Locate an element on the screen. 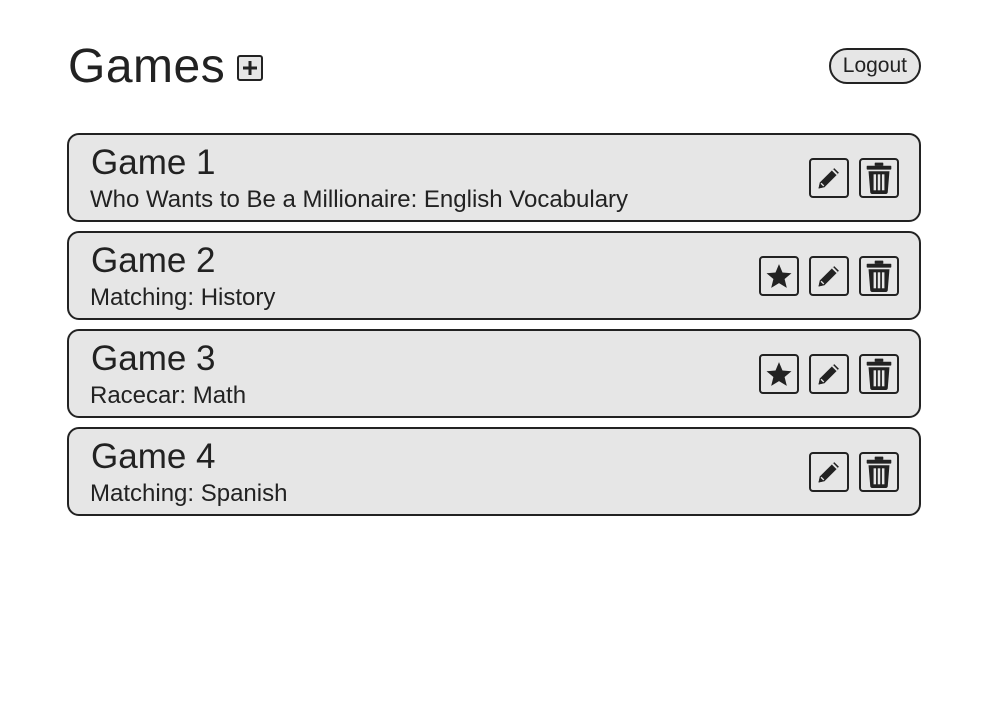 The height and width of the screenshot is (722, 1000). game-card: Game 3 Racecar: Math is located at coordinates (494, 373).